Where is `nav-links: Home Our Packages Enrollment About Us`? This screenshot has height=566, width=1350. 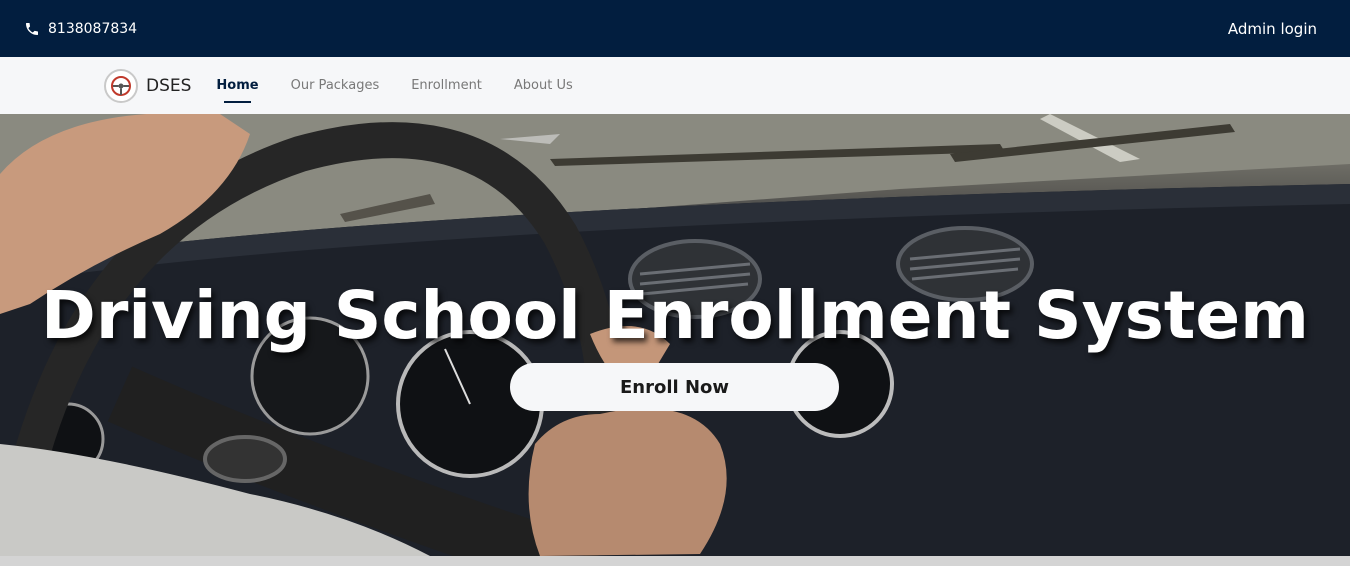
nav-links: Home Our Packages Enrollment About Us is located at coordinates (394, 88).